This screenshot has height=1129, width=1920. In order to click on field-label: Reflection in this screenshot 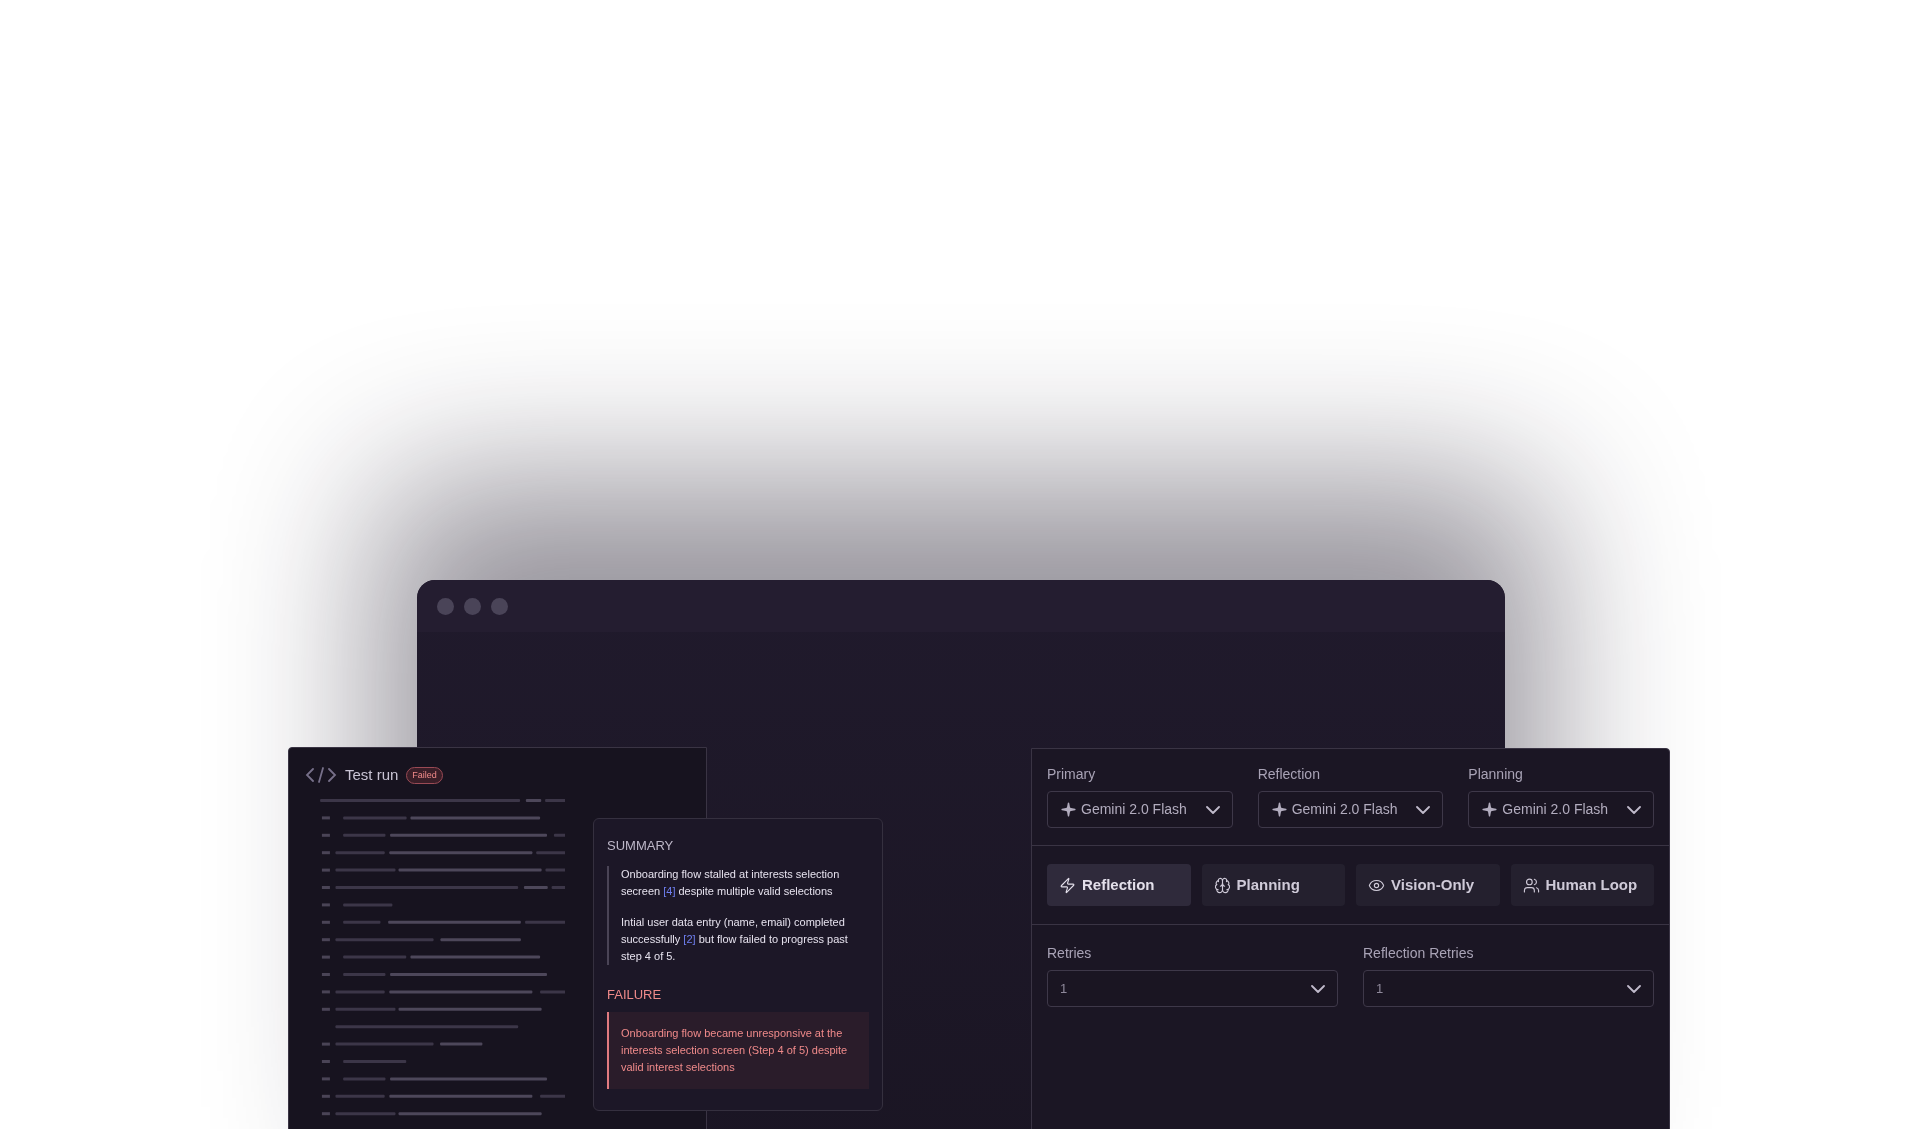, I will do `click(1289, 774)`.